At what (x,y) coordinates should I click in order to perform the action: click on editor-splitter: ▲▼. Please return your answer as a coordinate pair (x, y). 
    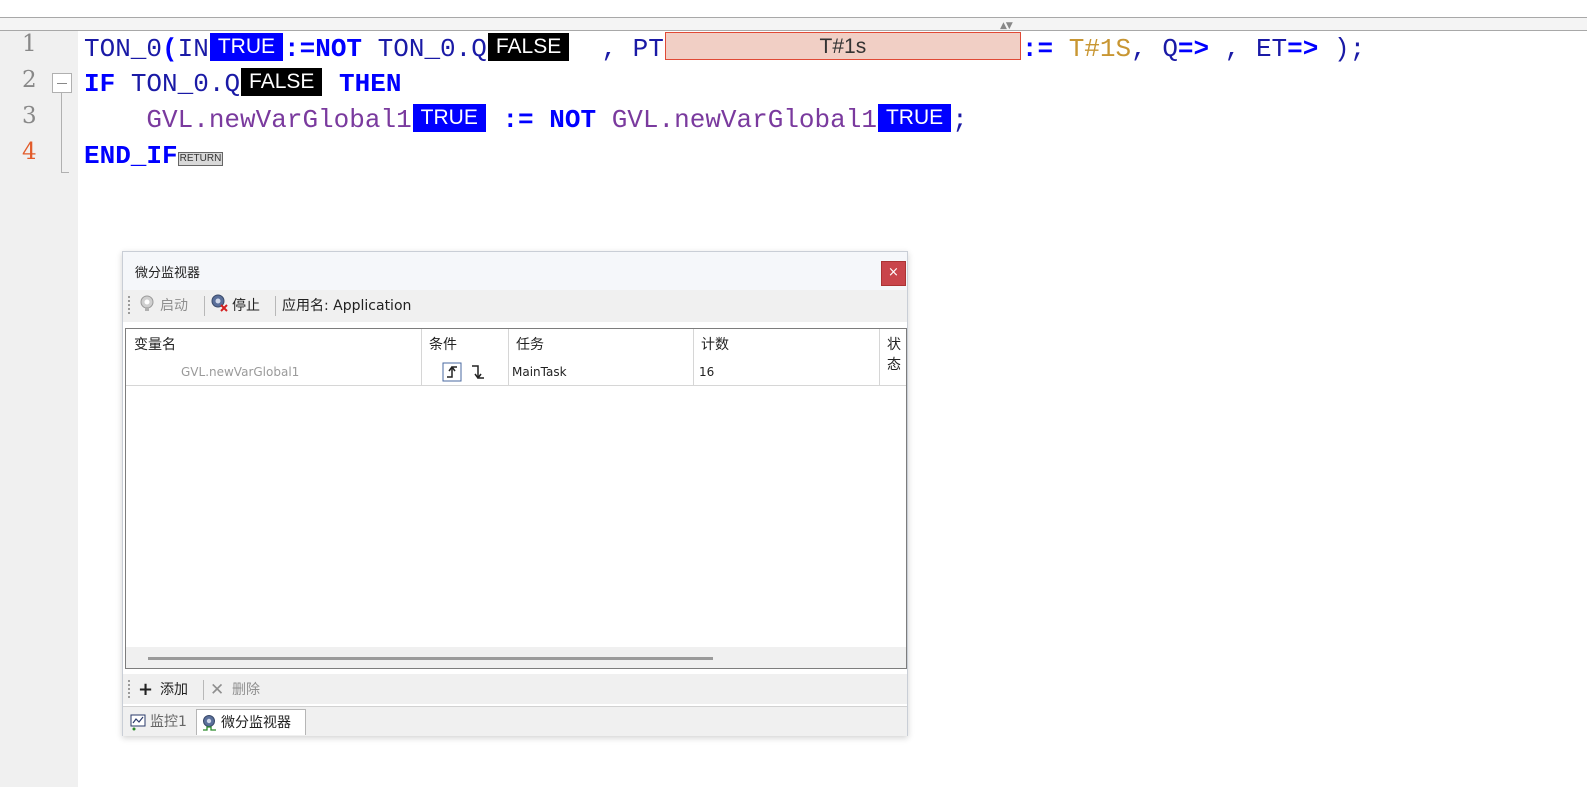
    Looking at the image, I should click on (793, 17).